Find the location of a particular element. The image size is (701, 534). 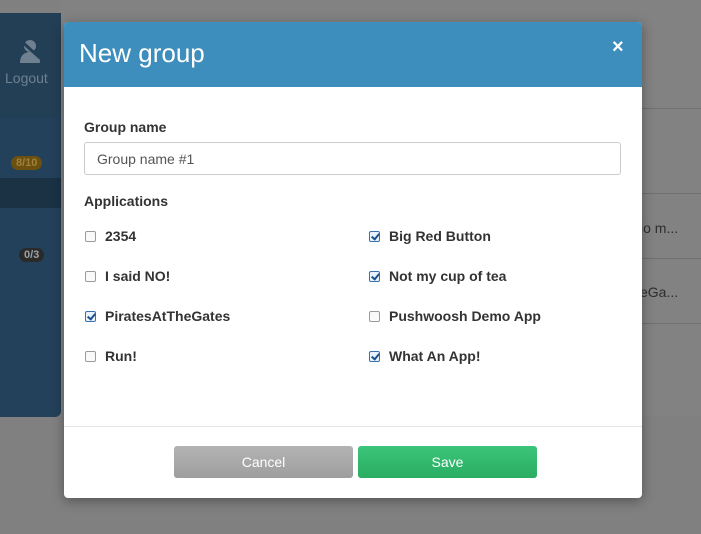

logout-button: Logout is located at coordinates (30, 65).